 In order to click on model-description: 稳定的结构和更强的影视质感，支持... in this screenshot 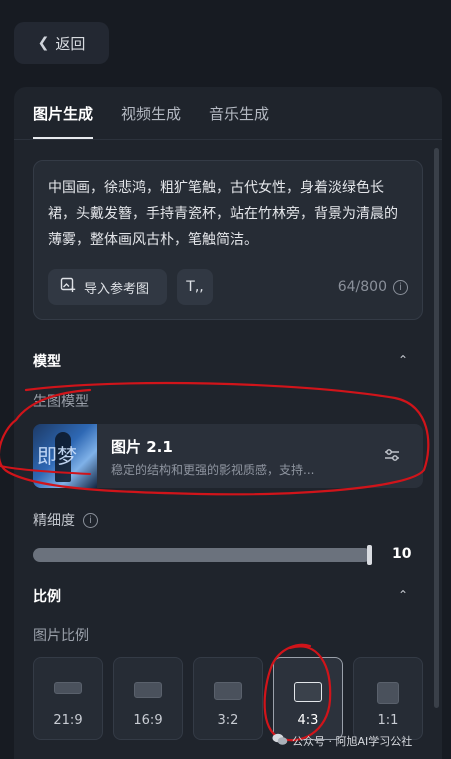, I will do `click(213, 470)`.